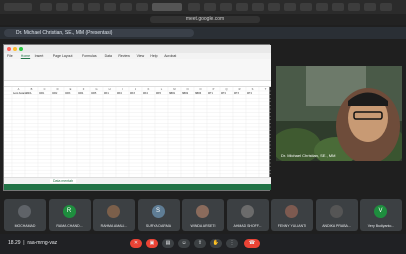  I want to click on column-header: G, so click(96, 89).